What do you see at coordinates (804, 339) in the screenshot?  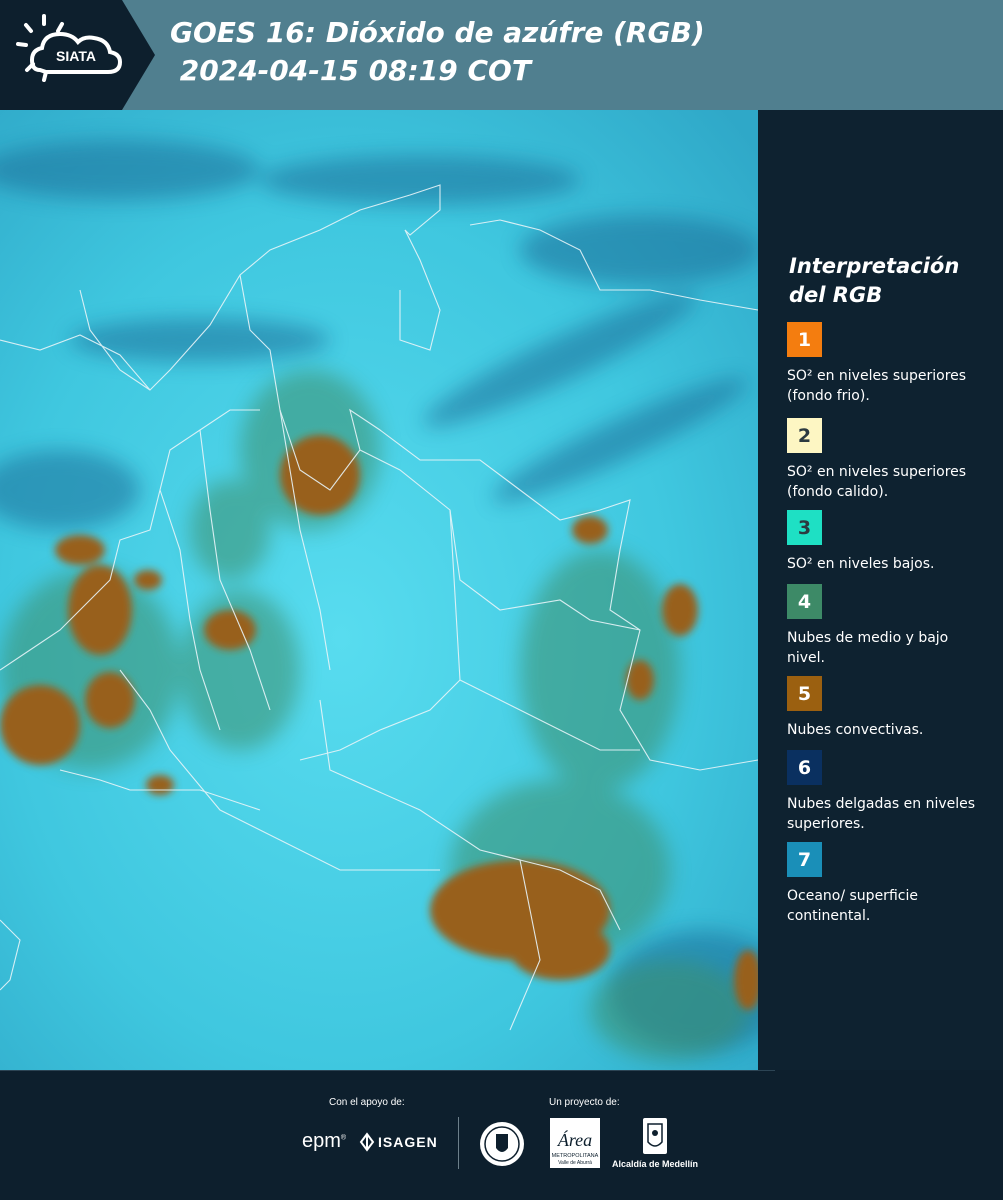 I see `legend-swatch: 1` at bounding box center [804, 339].